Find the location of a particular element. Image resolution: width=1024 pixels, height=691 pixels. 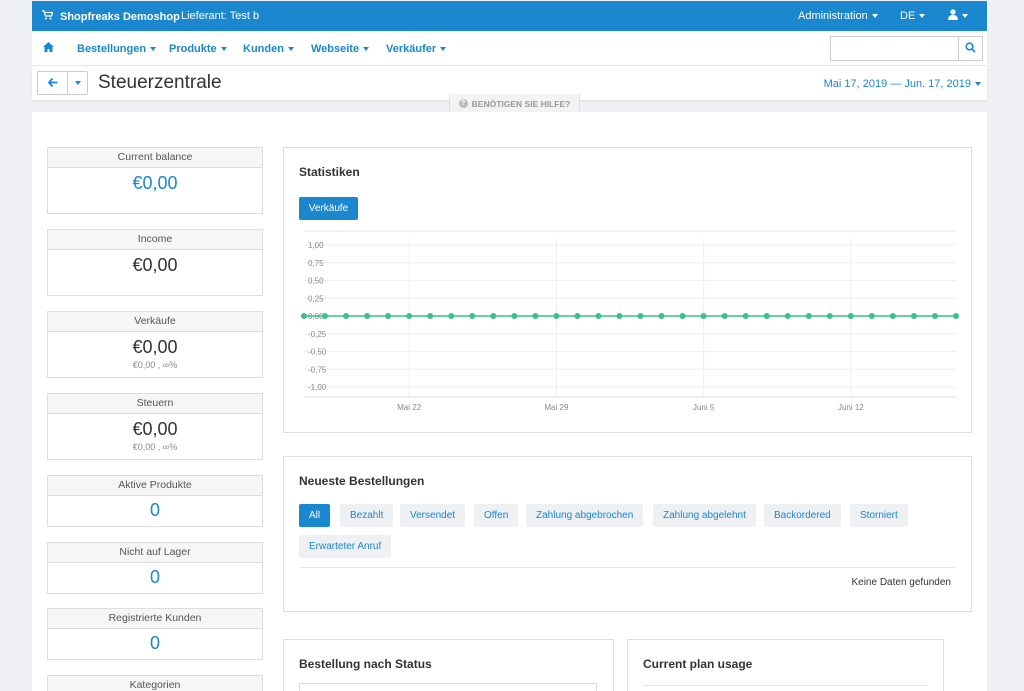

orders-by-status-title: Bestellung nach Status is located at coordinates (365, 664).